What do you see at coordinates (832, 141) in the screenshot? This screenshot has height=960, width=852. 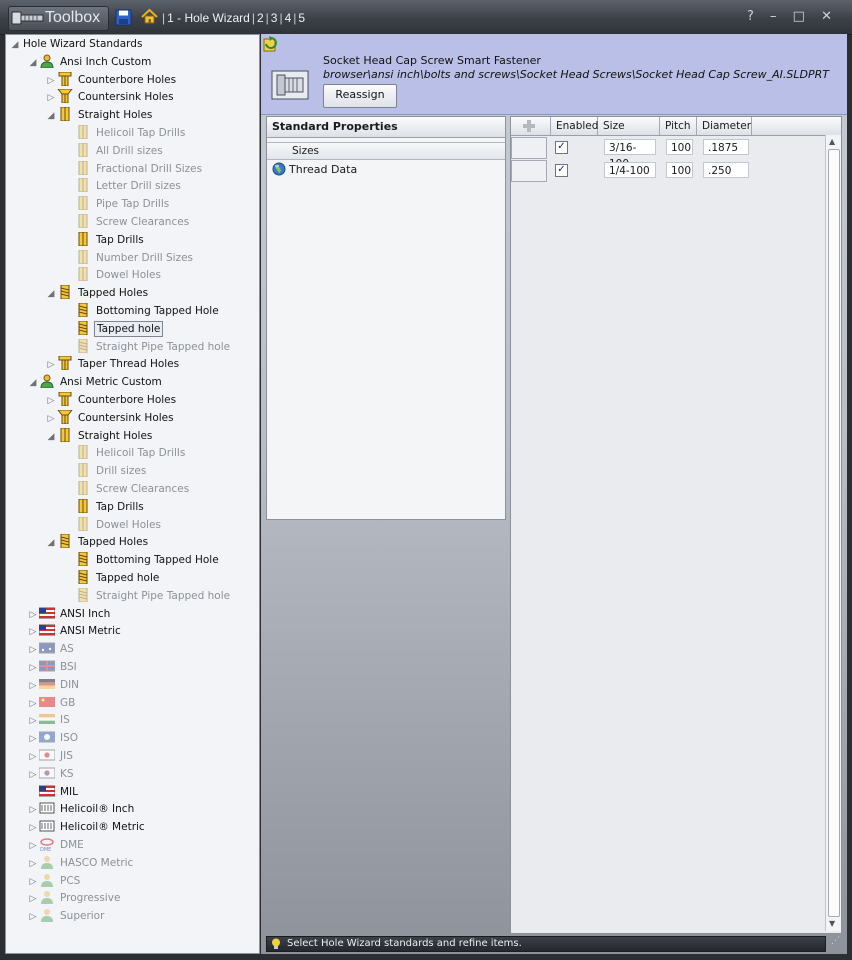 I see `scroll-up-icon: ▲` at bounding box center [832, 141].